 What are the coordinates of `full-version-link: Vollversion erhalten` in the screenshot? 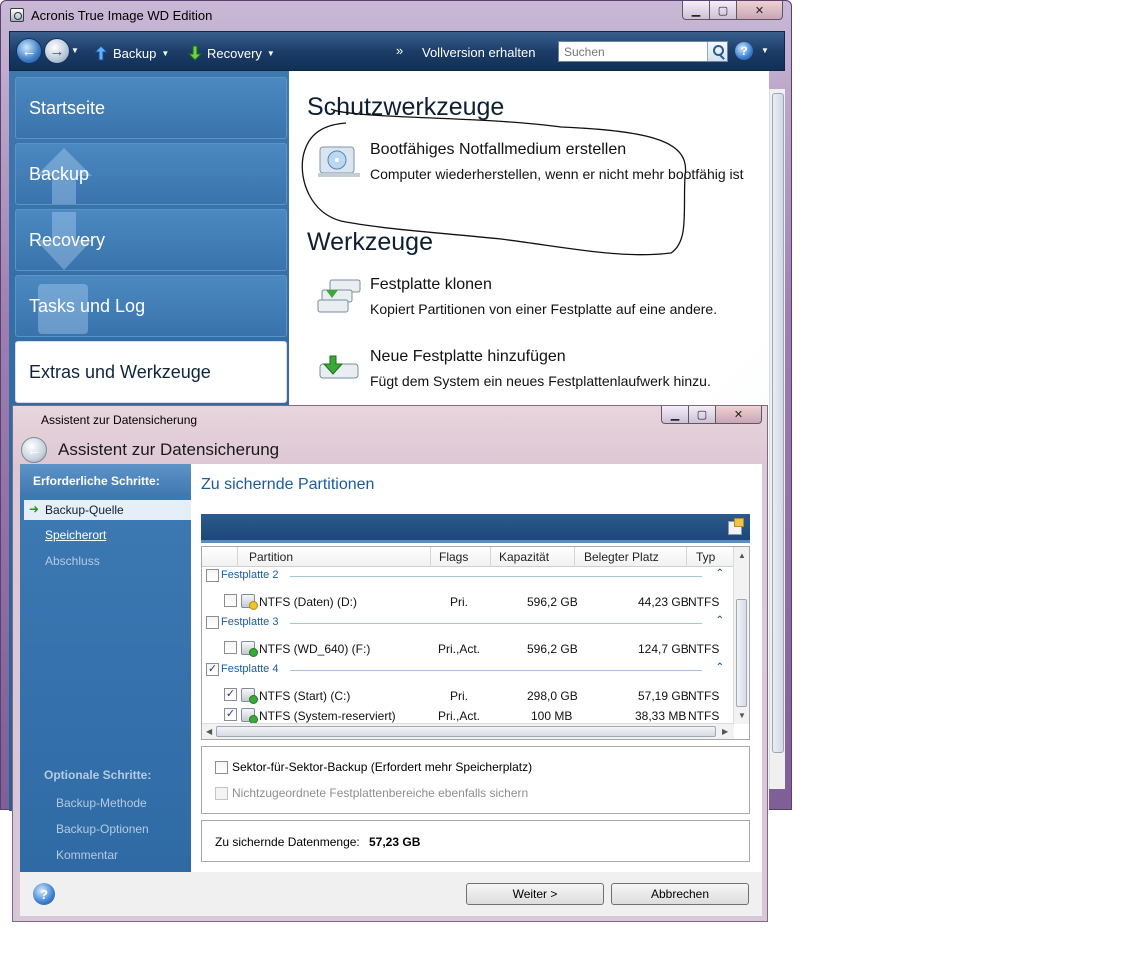 It's located at (478, 52).